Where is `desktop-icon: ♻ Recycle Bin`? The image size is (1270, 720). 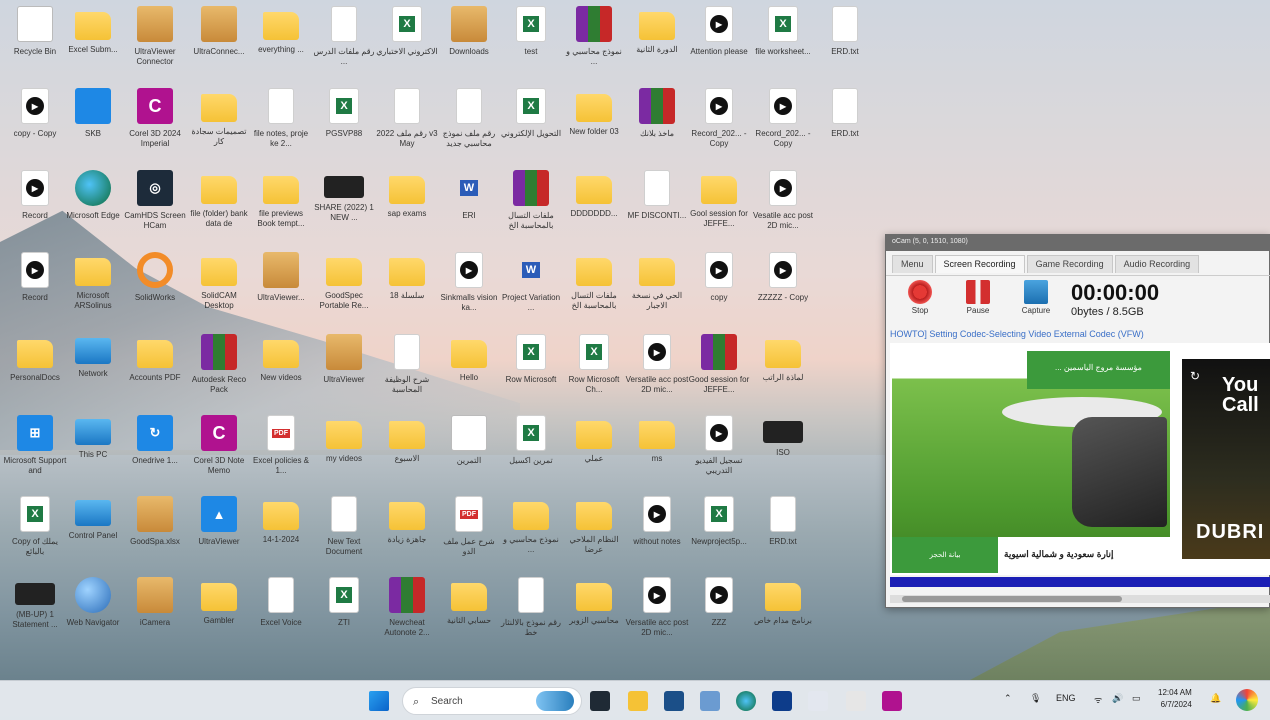
desktop-icon: ♻ Recycle Bin is located at coordinates (35, 41).